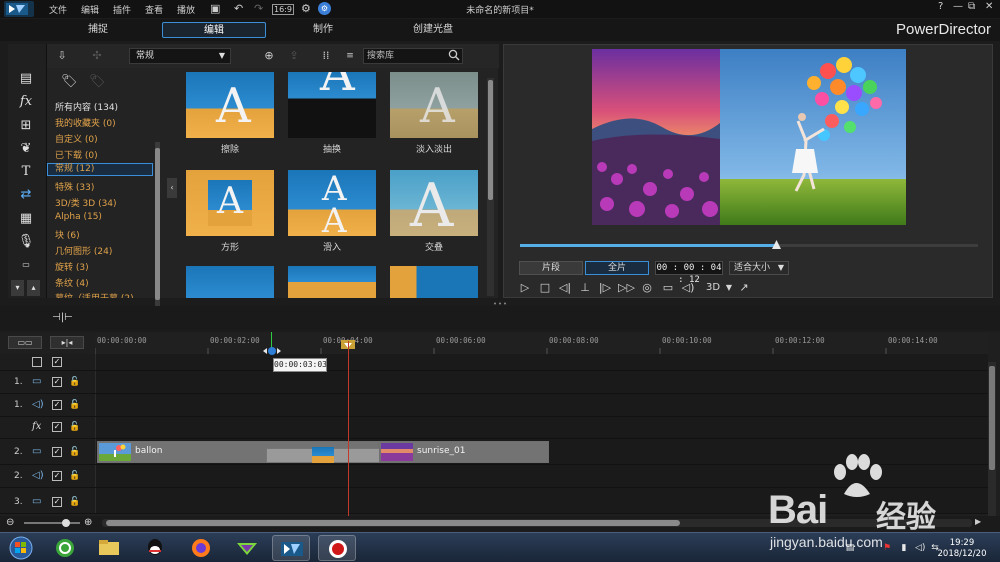 Image resolution: width=1000 pixels, height=562 pixels. Describe the element at coordinates (962, 549) in the screenshot. I see `taskbar-clock: 19:29 2018/12/20` at that location.